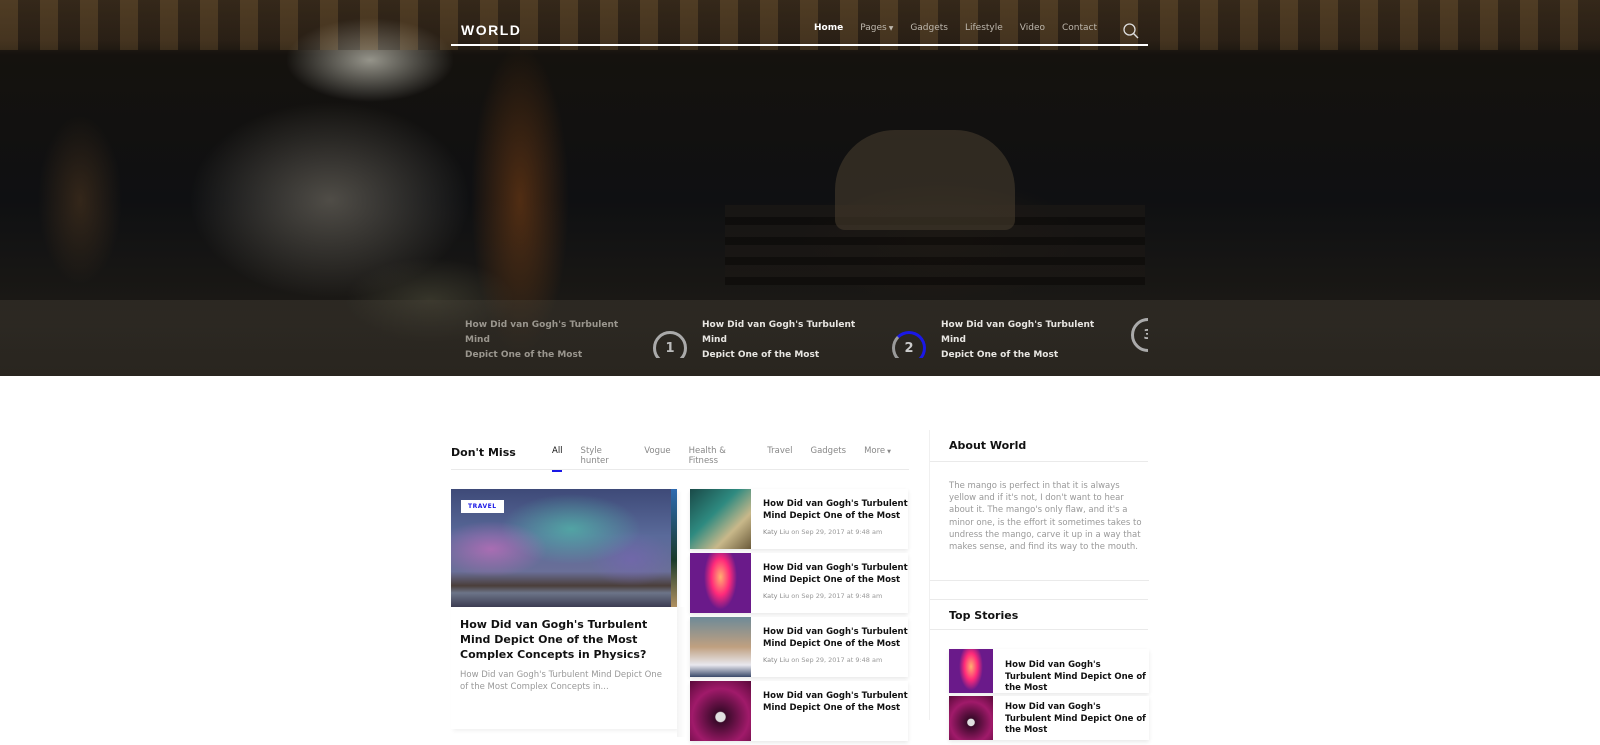  I want to click on column-shadow, so click(681, 672).